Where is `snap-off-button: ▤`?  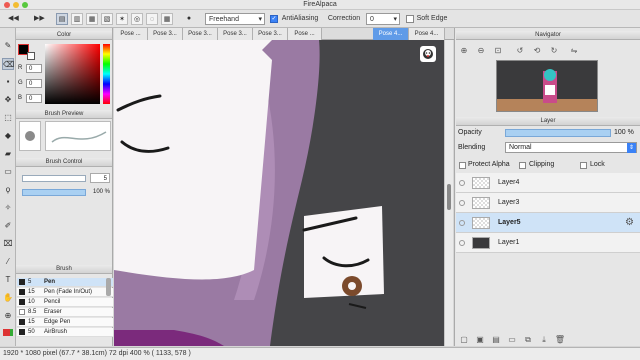 snap-off-button: ▤ is located at coordinates (62, 19).